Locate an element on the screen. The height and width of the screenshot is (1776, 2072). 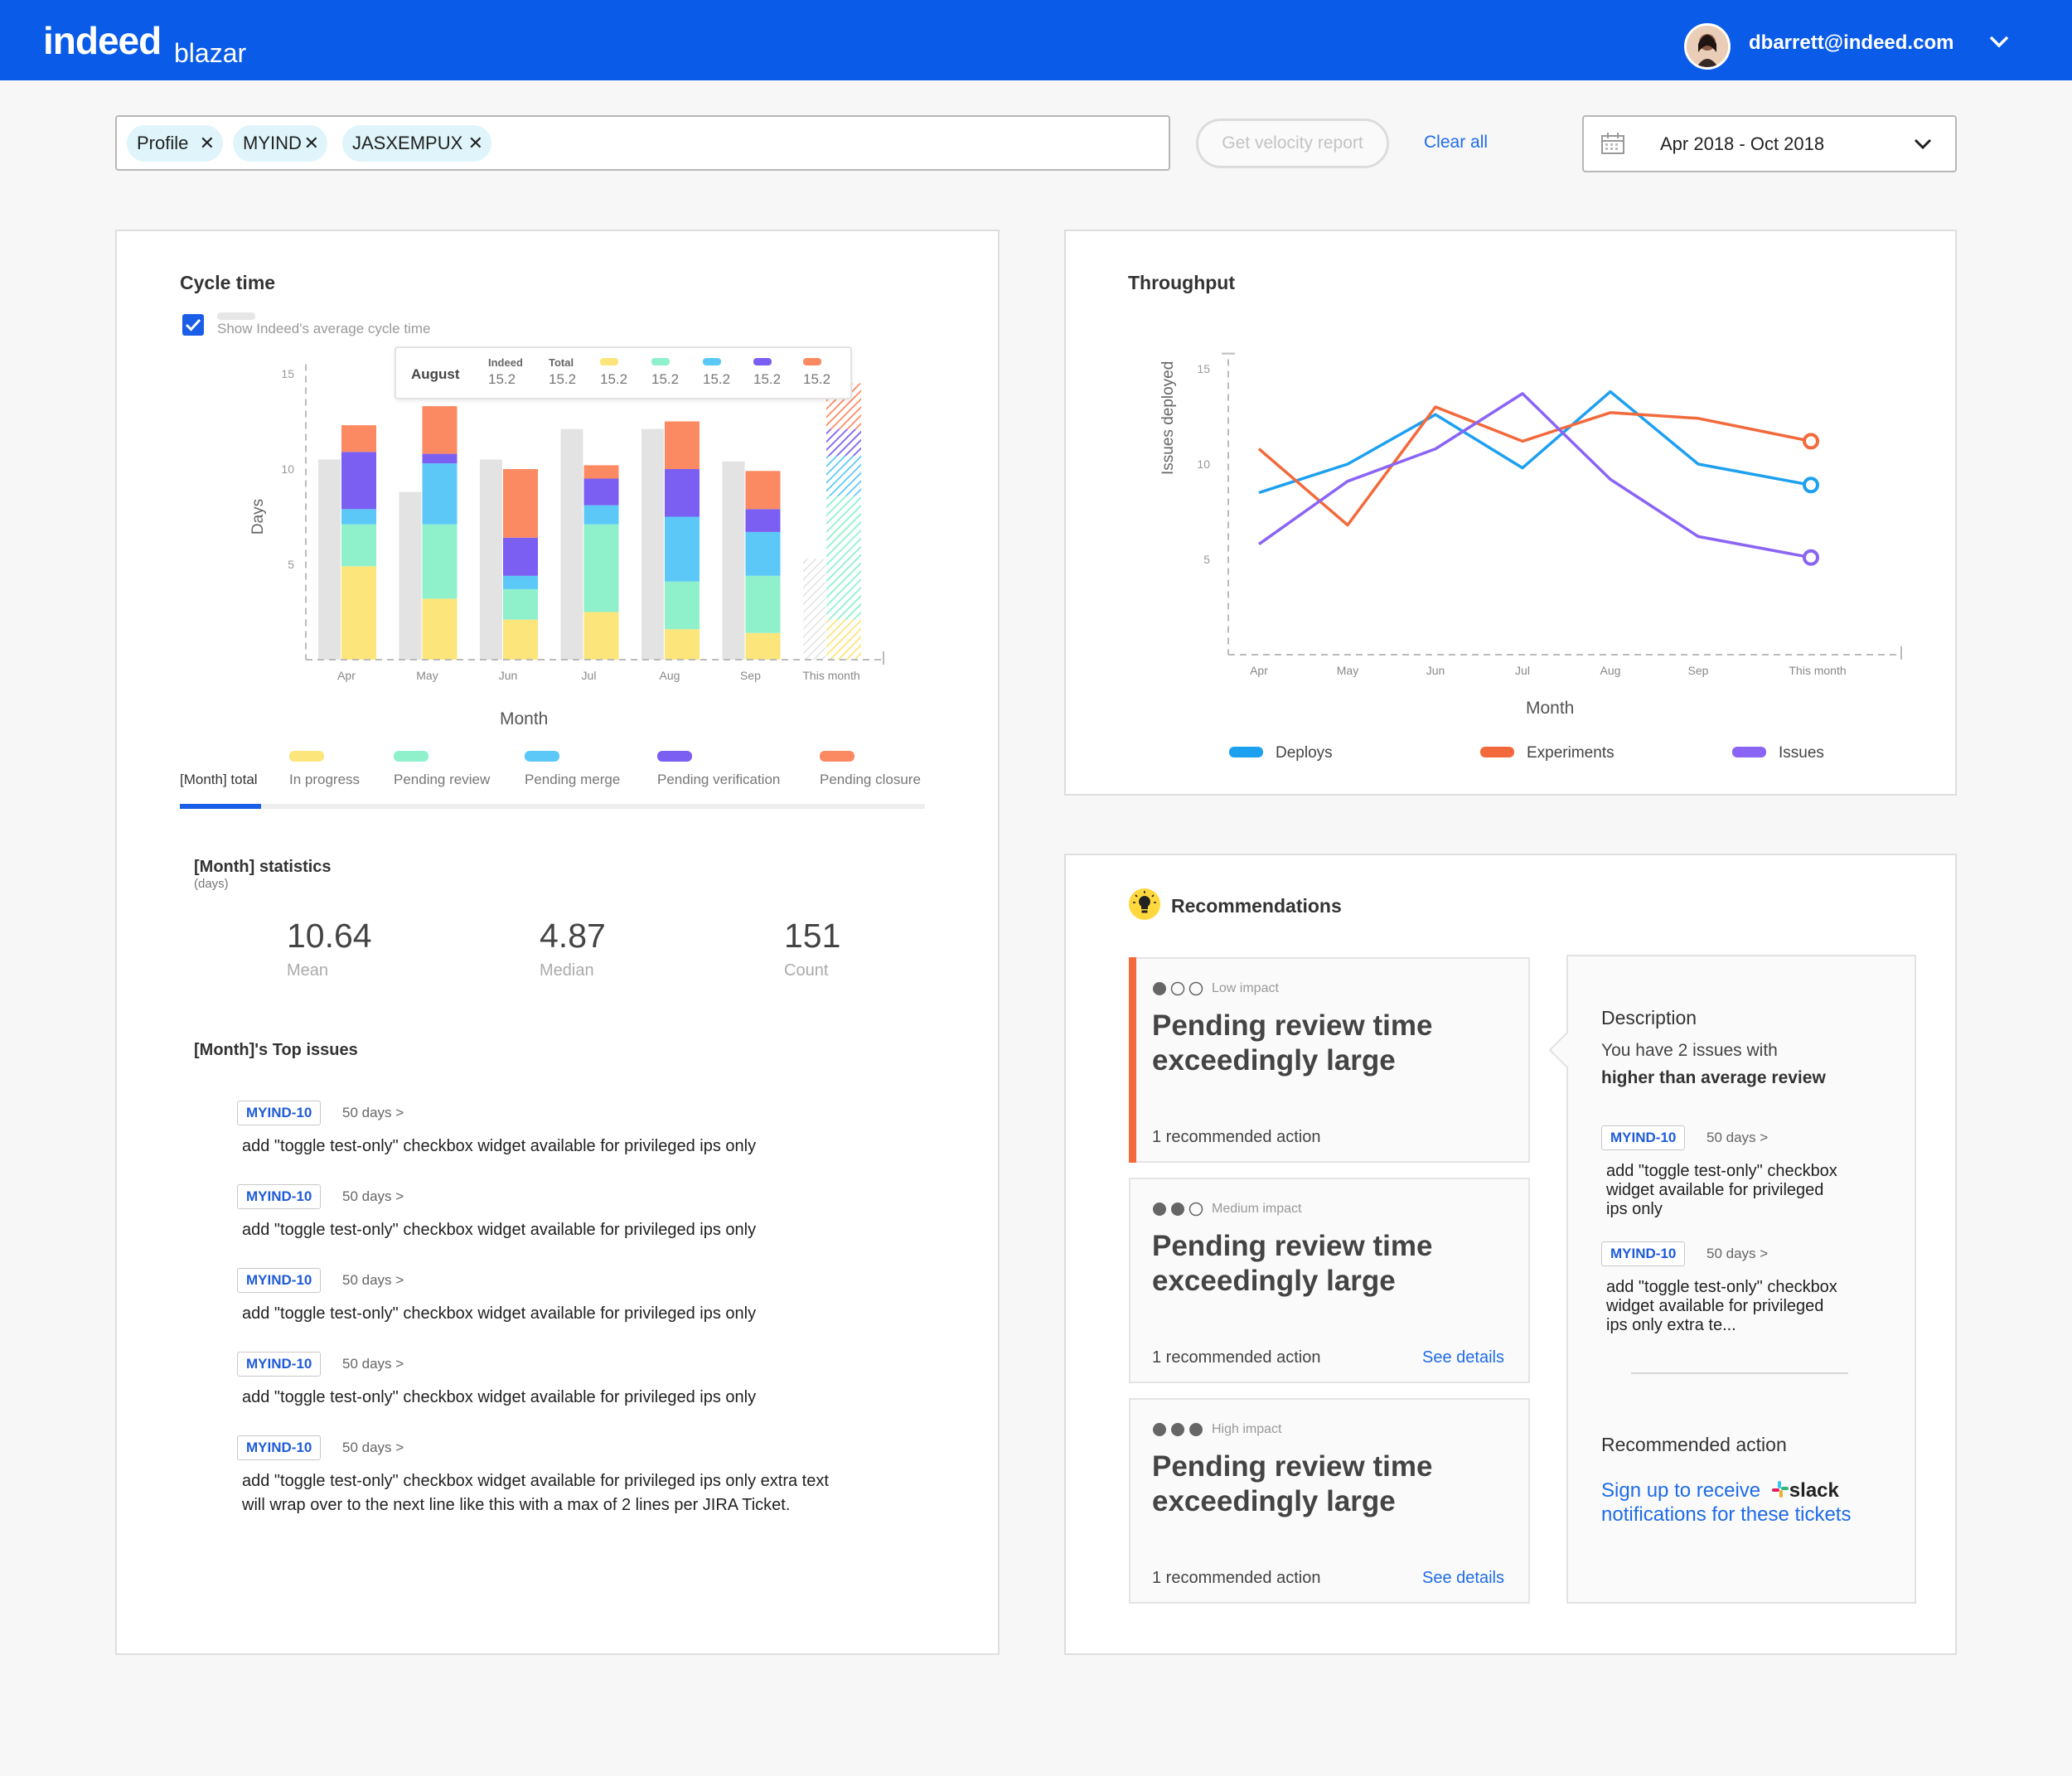
x-tick-label: Apr is located at coordinates (1259, 671).